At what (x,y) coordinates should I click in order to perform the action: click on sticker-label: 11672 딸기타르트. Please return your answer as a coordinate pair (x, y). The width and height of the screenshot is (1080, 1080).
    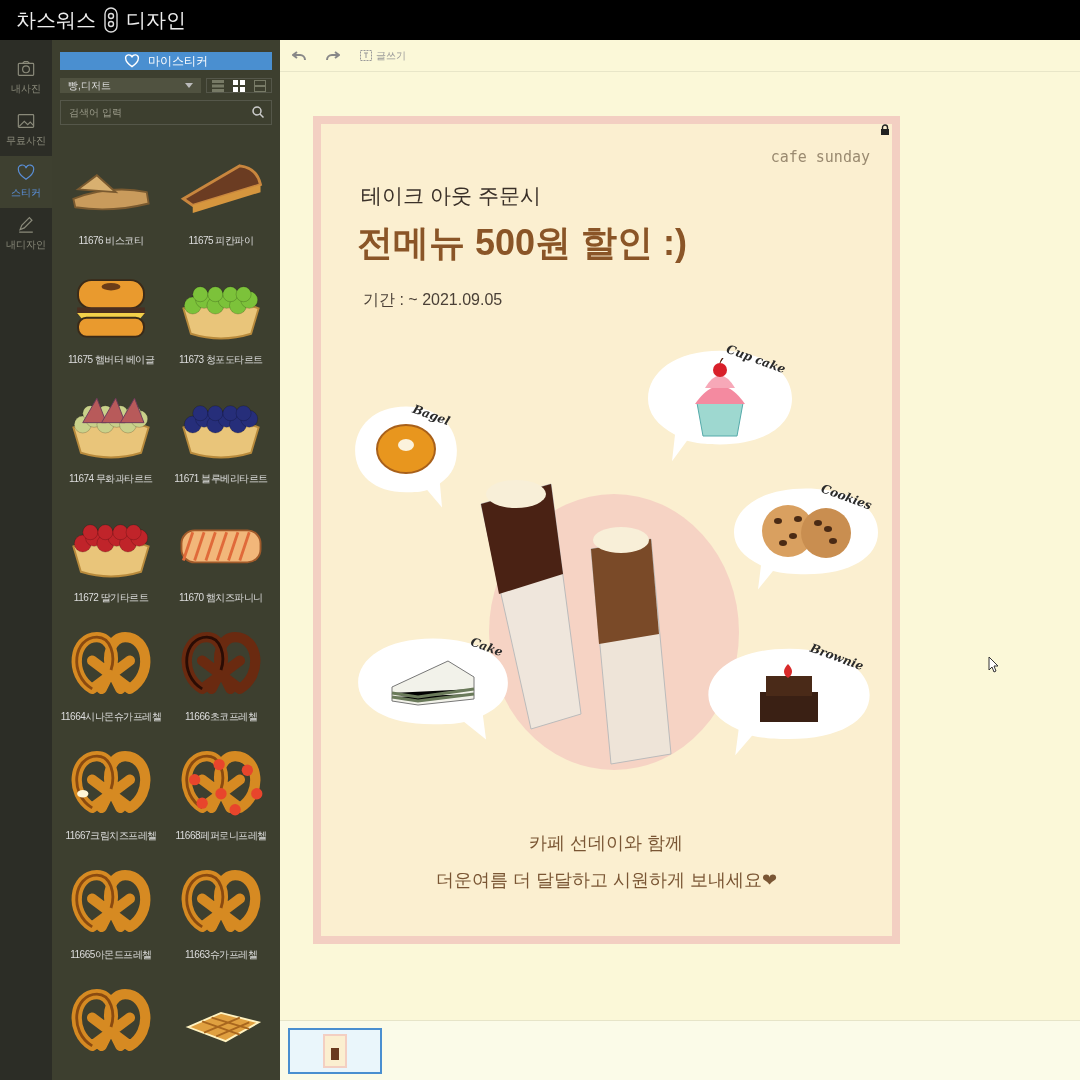
    Looking at the image, I should click on (111, 598).